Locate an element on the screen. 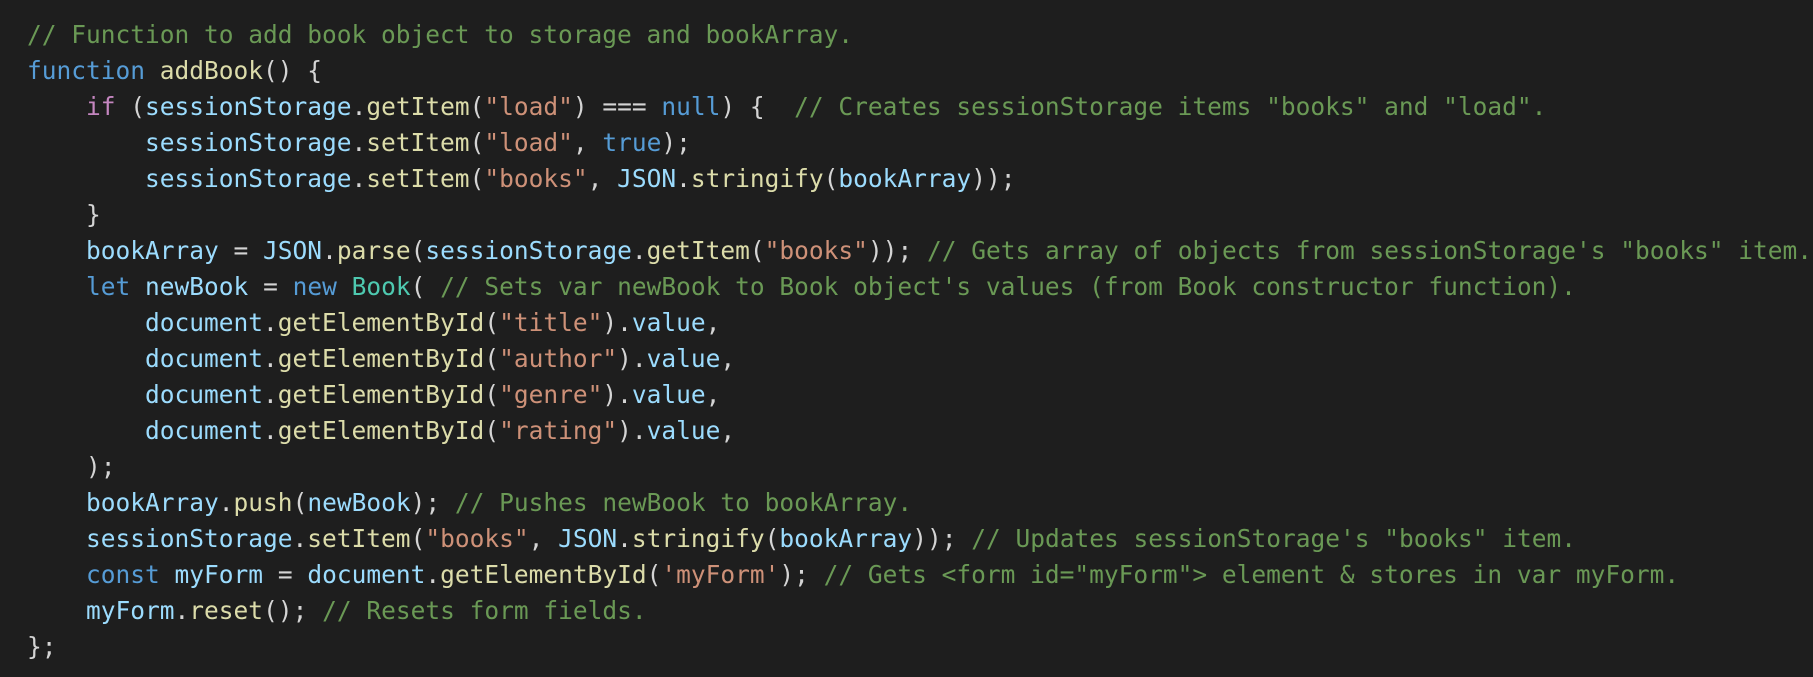 The height and width of the screenshot is (677, 1813). code-line: document.getElementById("author").value, is located at coordinates (920, 359).